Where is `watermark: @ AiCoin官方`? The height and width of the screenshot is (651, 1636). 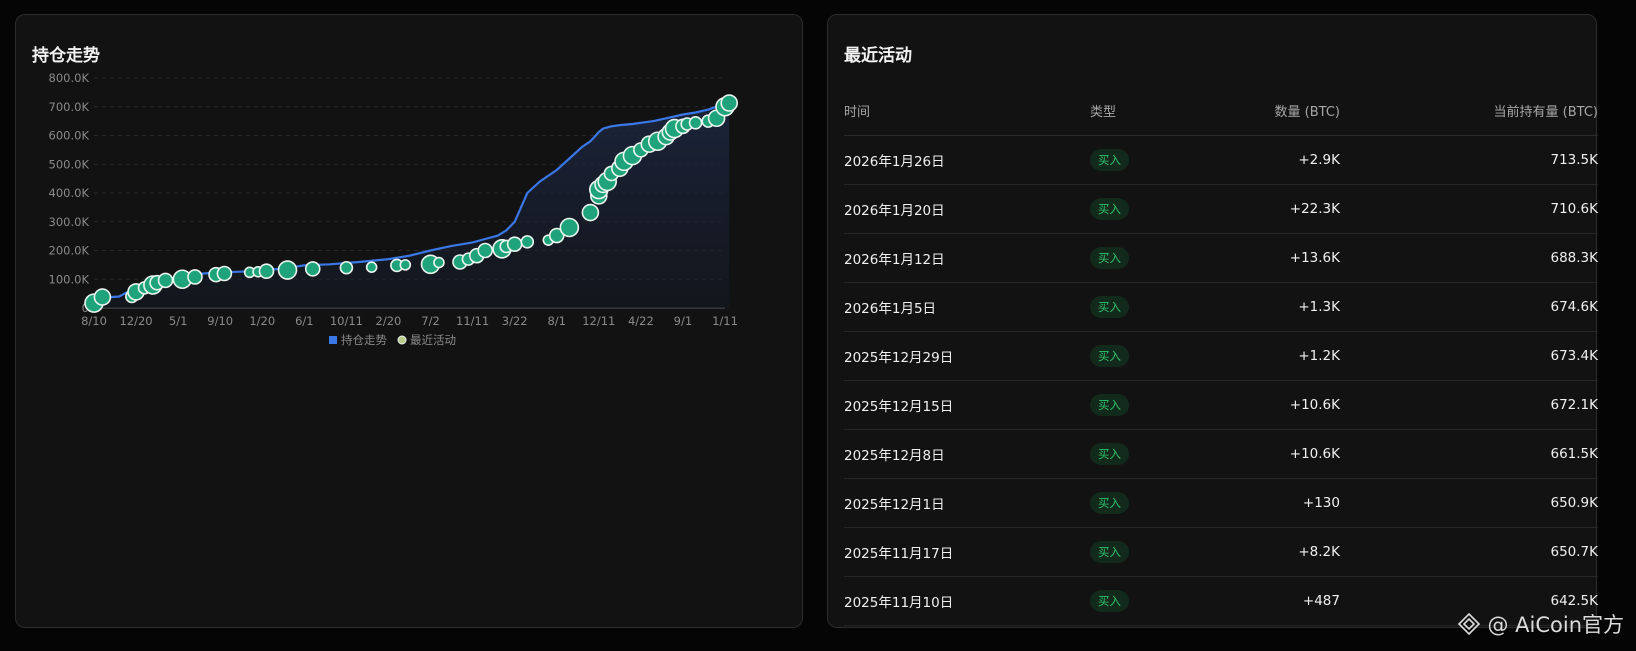 watermark: @ AiCoin官方 is located at coordinates (1540, 624).